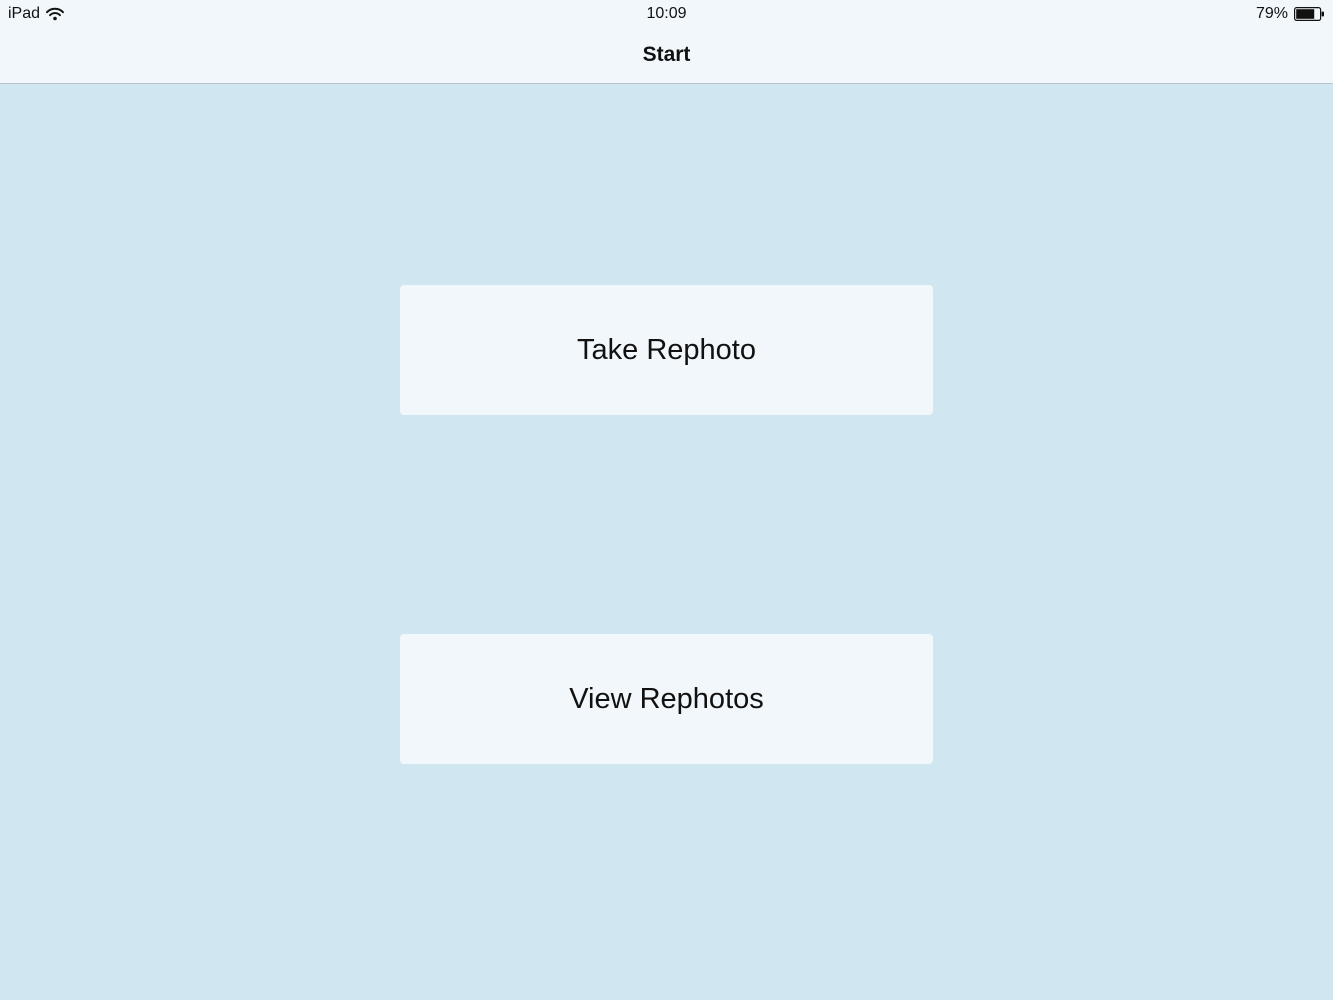 The width and height of the screenshot is (1333, 1000). I want to click on view-rephotos-button: View Rephotos, so click(666, 699).